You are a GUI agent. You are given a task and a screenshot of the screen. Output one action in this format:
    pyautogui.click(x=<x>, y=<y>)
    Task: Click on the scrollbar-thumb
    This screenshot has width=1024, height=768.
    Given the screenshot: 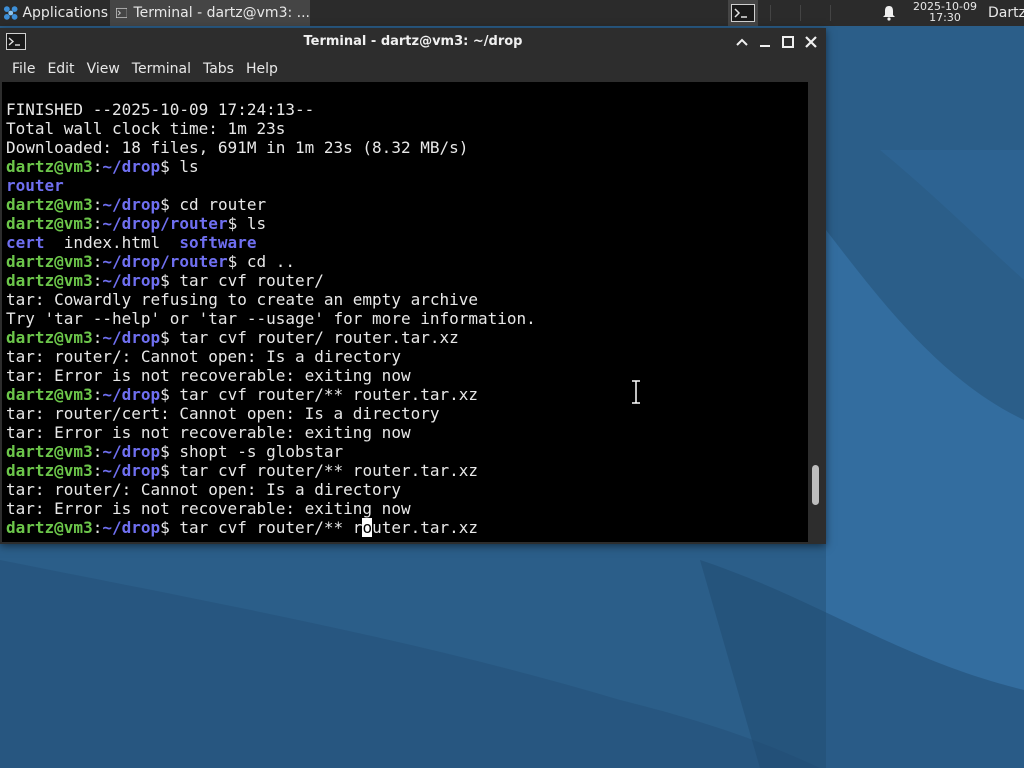 What is the action you would take?
    pyautogui.click(x=815, y=485)
    